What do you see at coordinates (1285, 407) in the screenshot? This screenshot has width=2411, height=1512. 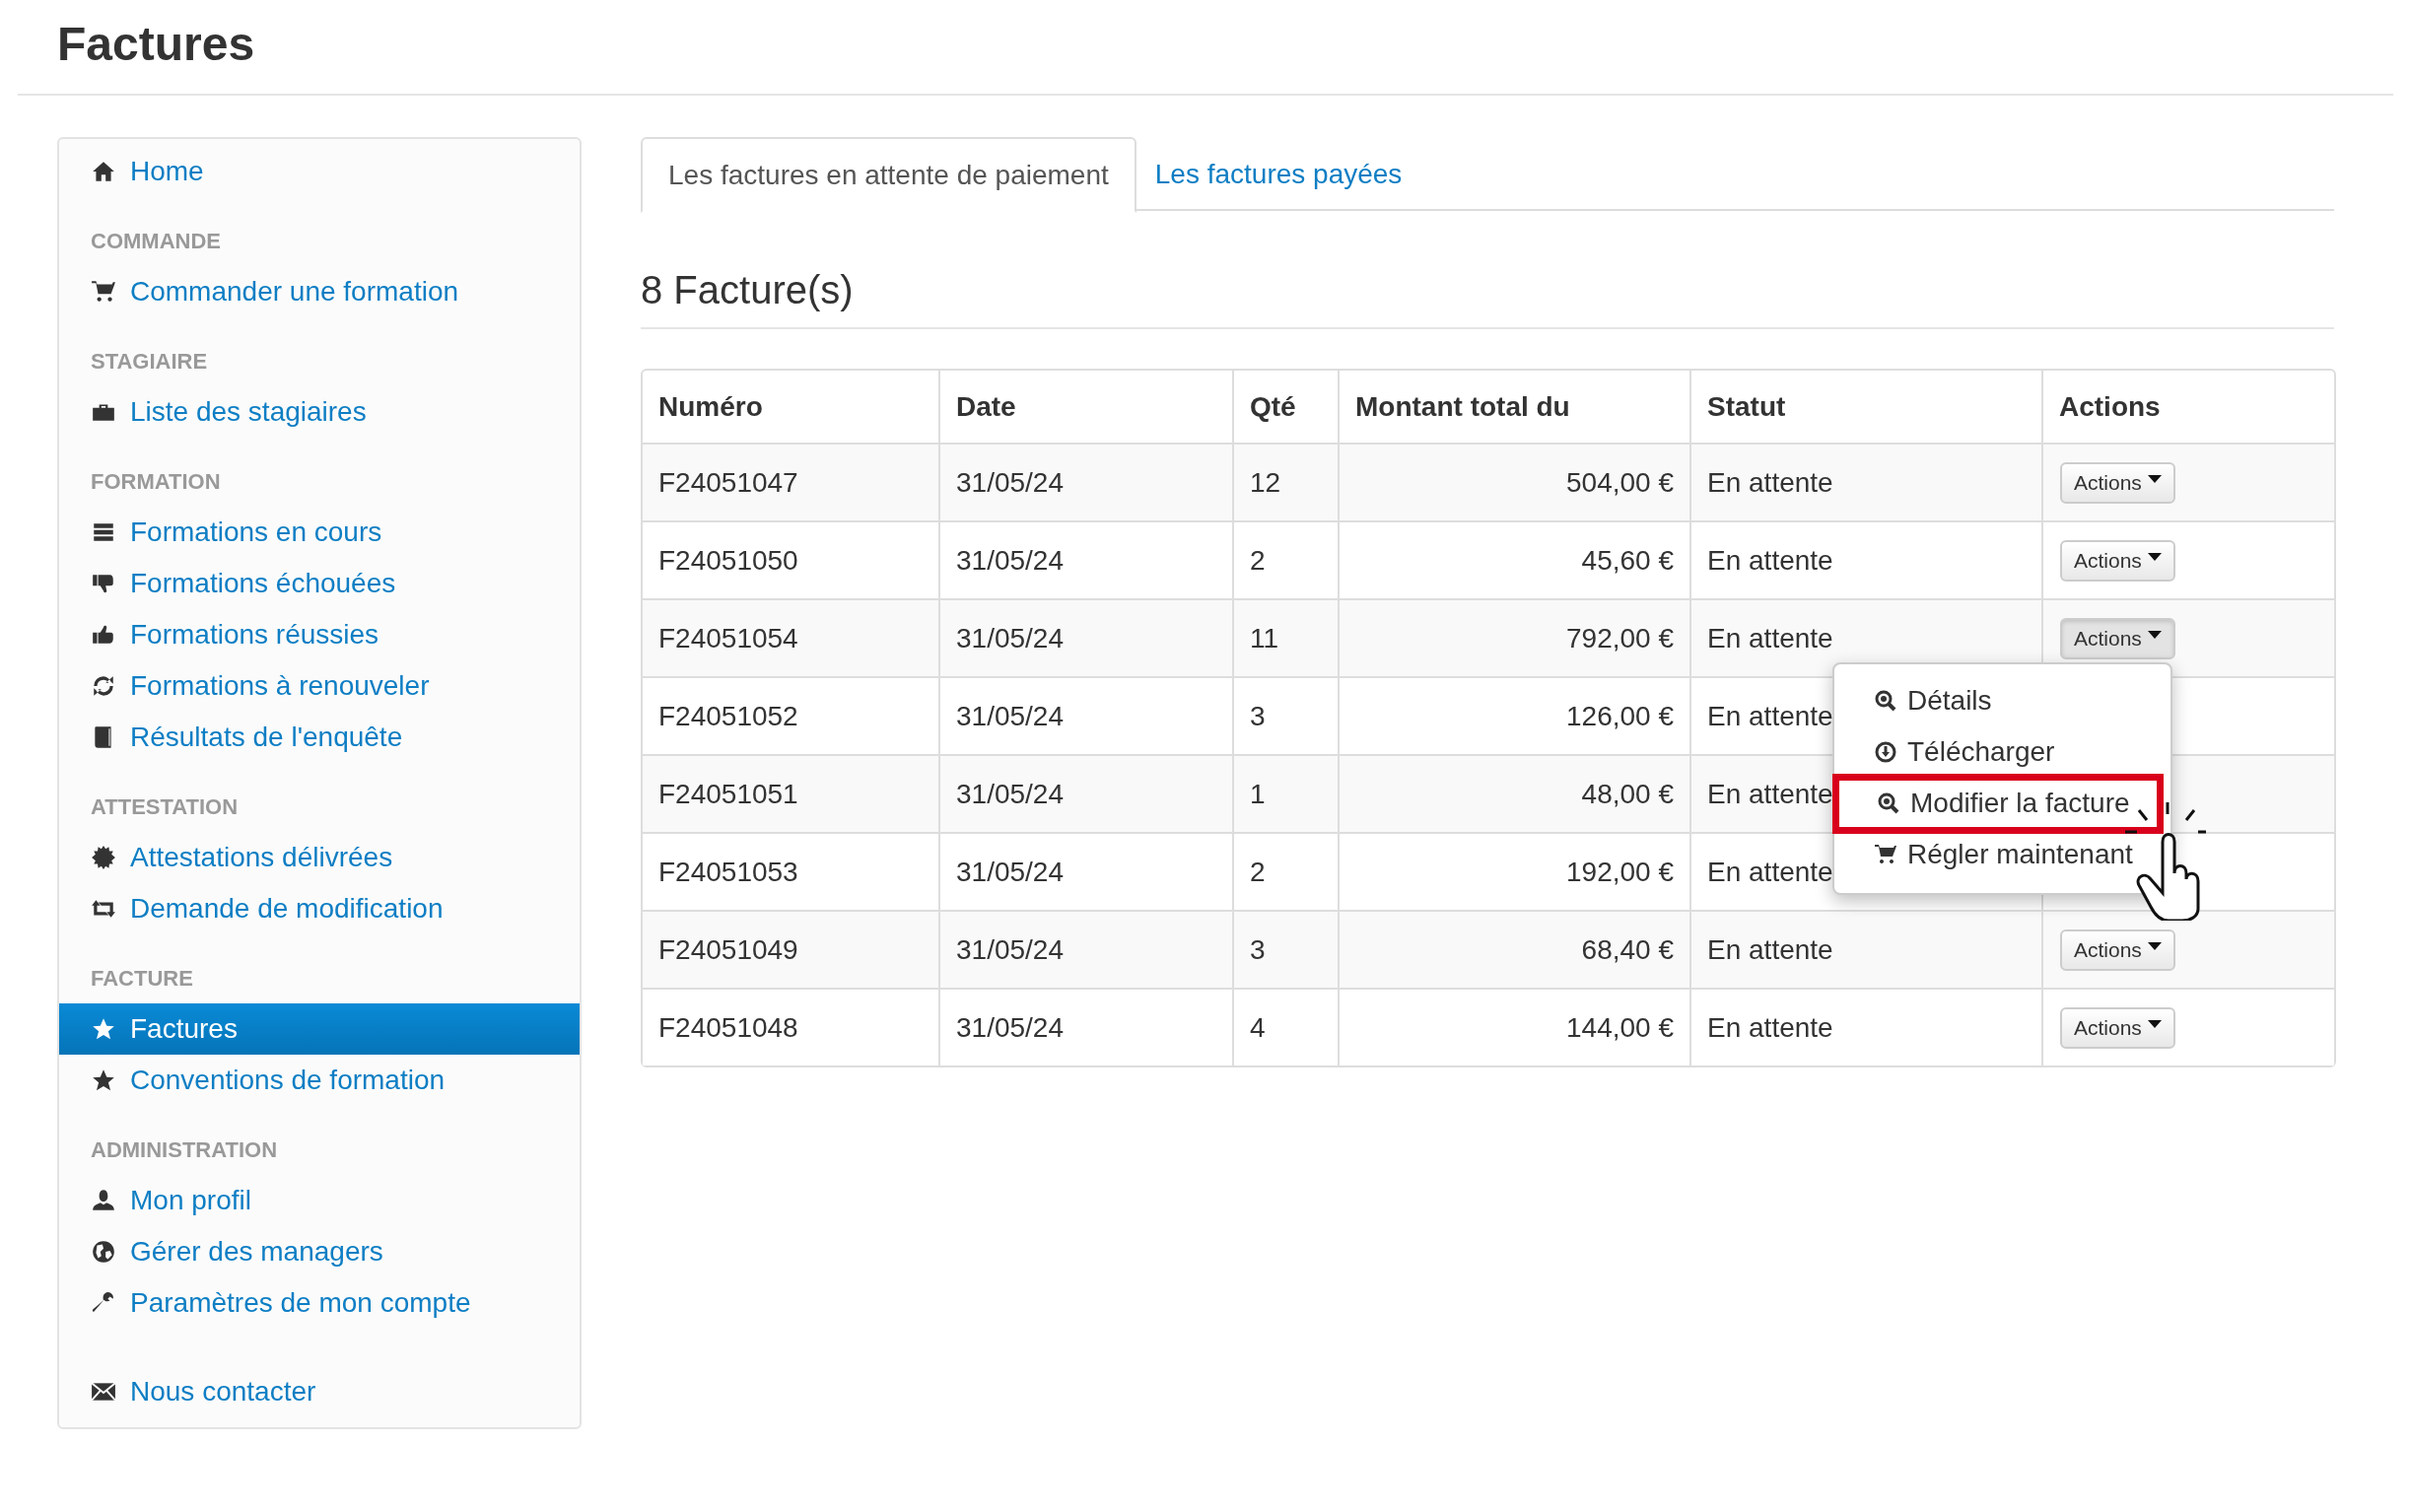 I see `column-header: Qté` at bounding box center [1285, 407].